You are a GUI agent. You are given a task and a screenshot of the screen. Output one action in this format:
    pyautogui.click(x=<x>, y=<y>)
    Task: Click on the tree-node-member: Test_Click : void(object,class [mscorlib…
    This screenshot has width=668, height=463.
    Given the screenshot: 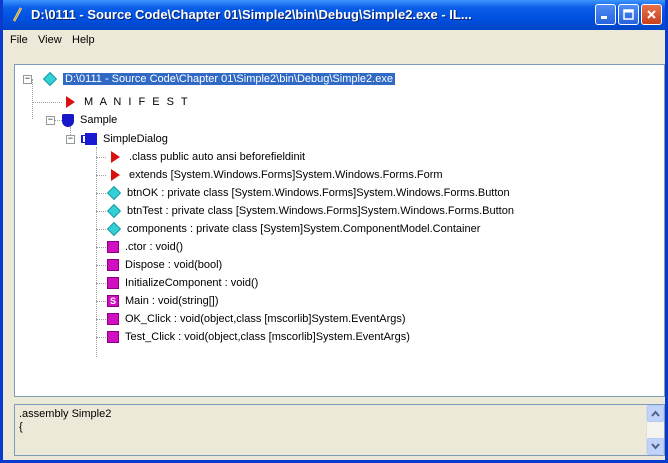 What is the action you would take?
    pyautogui.click(x=258, y=337)
    